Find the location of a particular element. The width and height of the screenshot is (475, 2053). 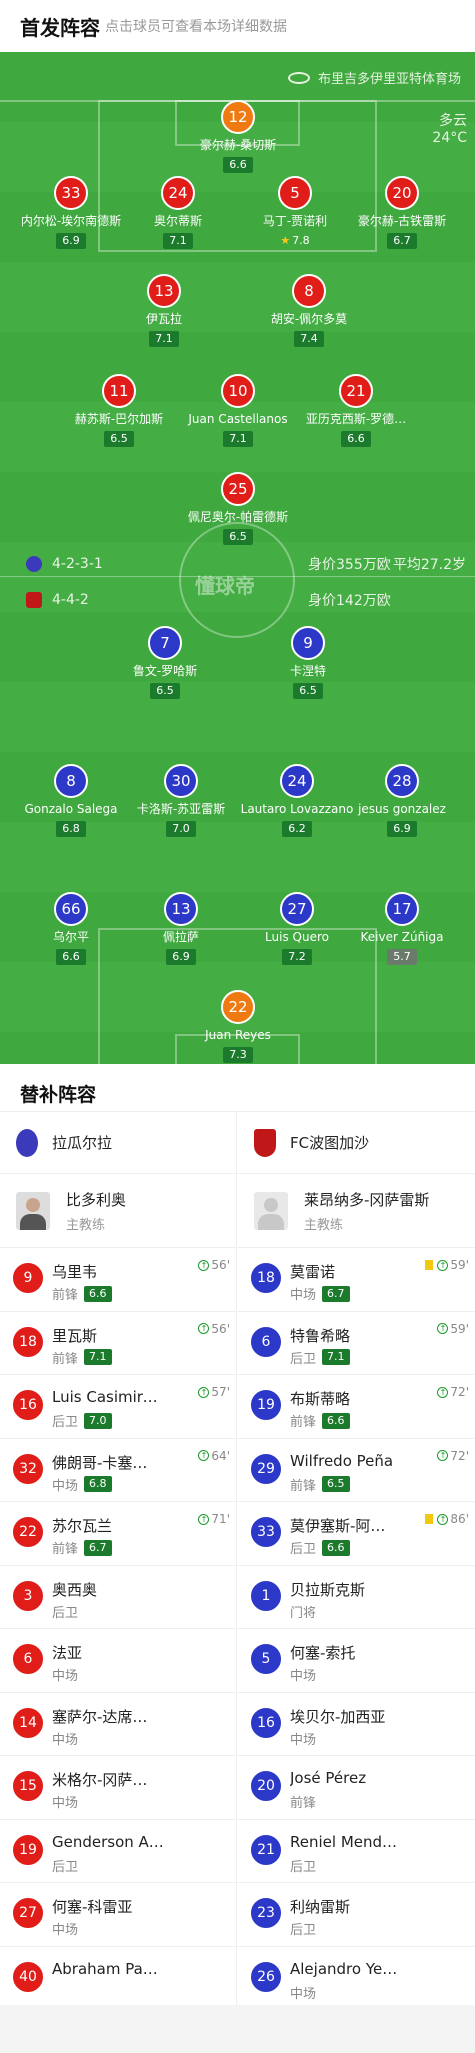

sub-in-time: ↑ 72' is located at coordinates (453, 1392).